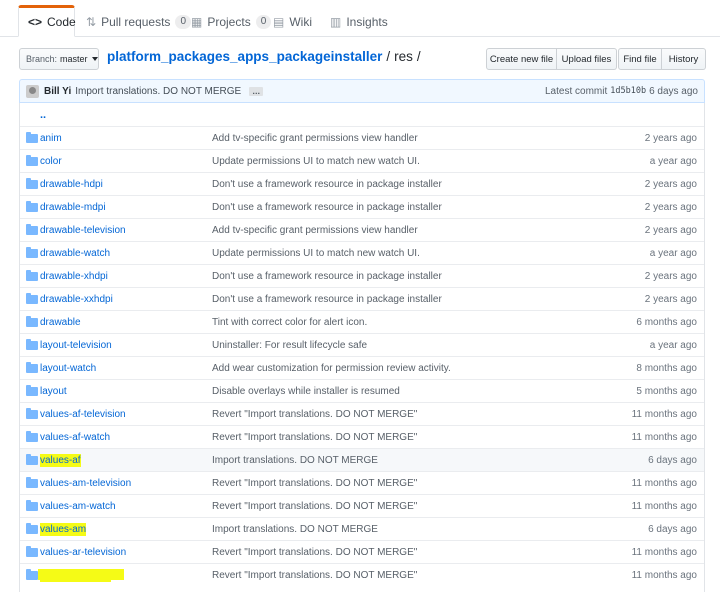 Image resolution: width=720 pixels, height=592 pixels. What do you see at coordinates (640, 59) in the screenshot?
I see `find-file-button: Find file` at bounding box center [640, 59].